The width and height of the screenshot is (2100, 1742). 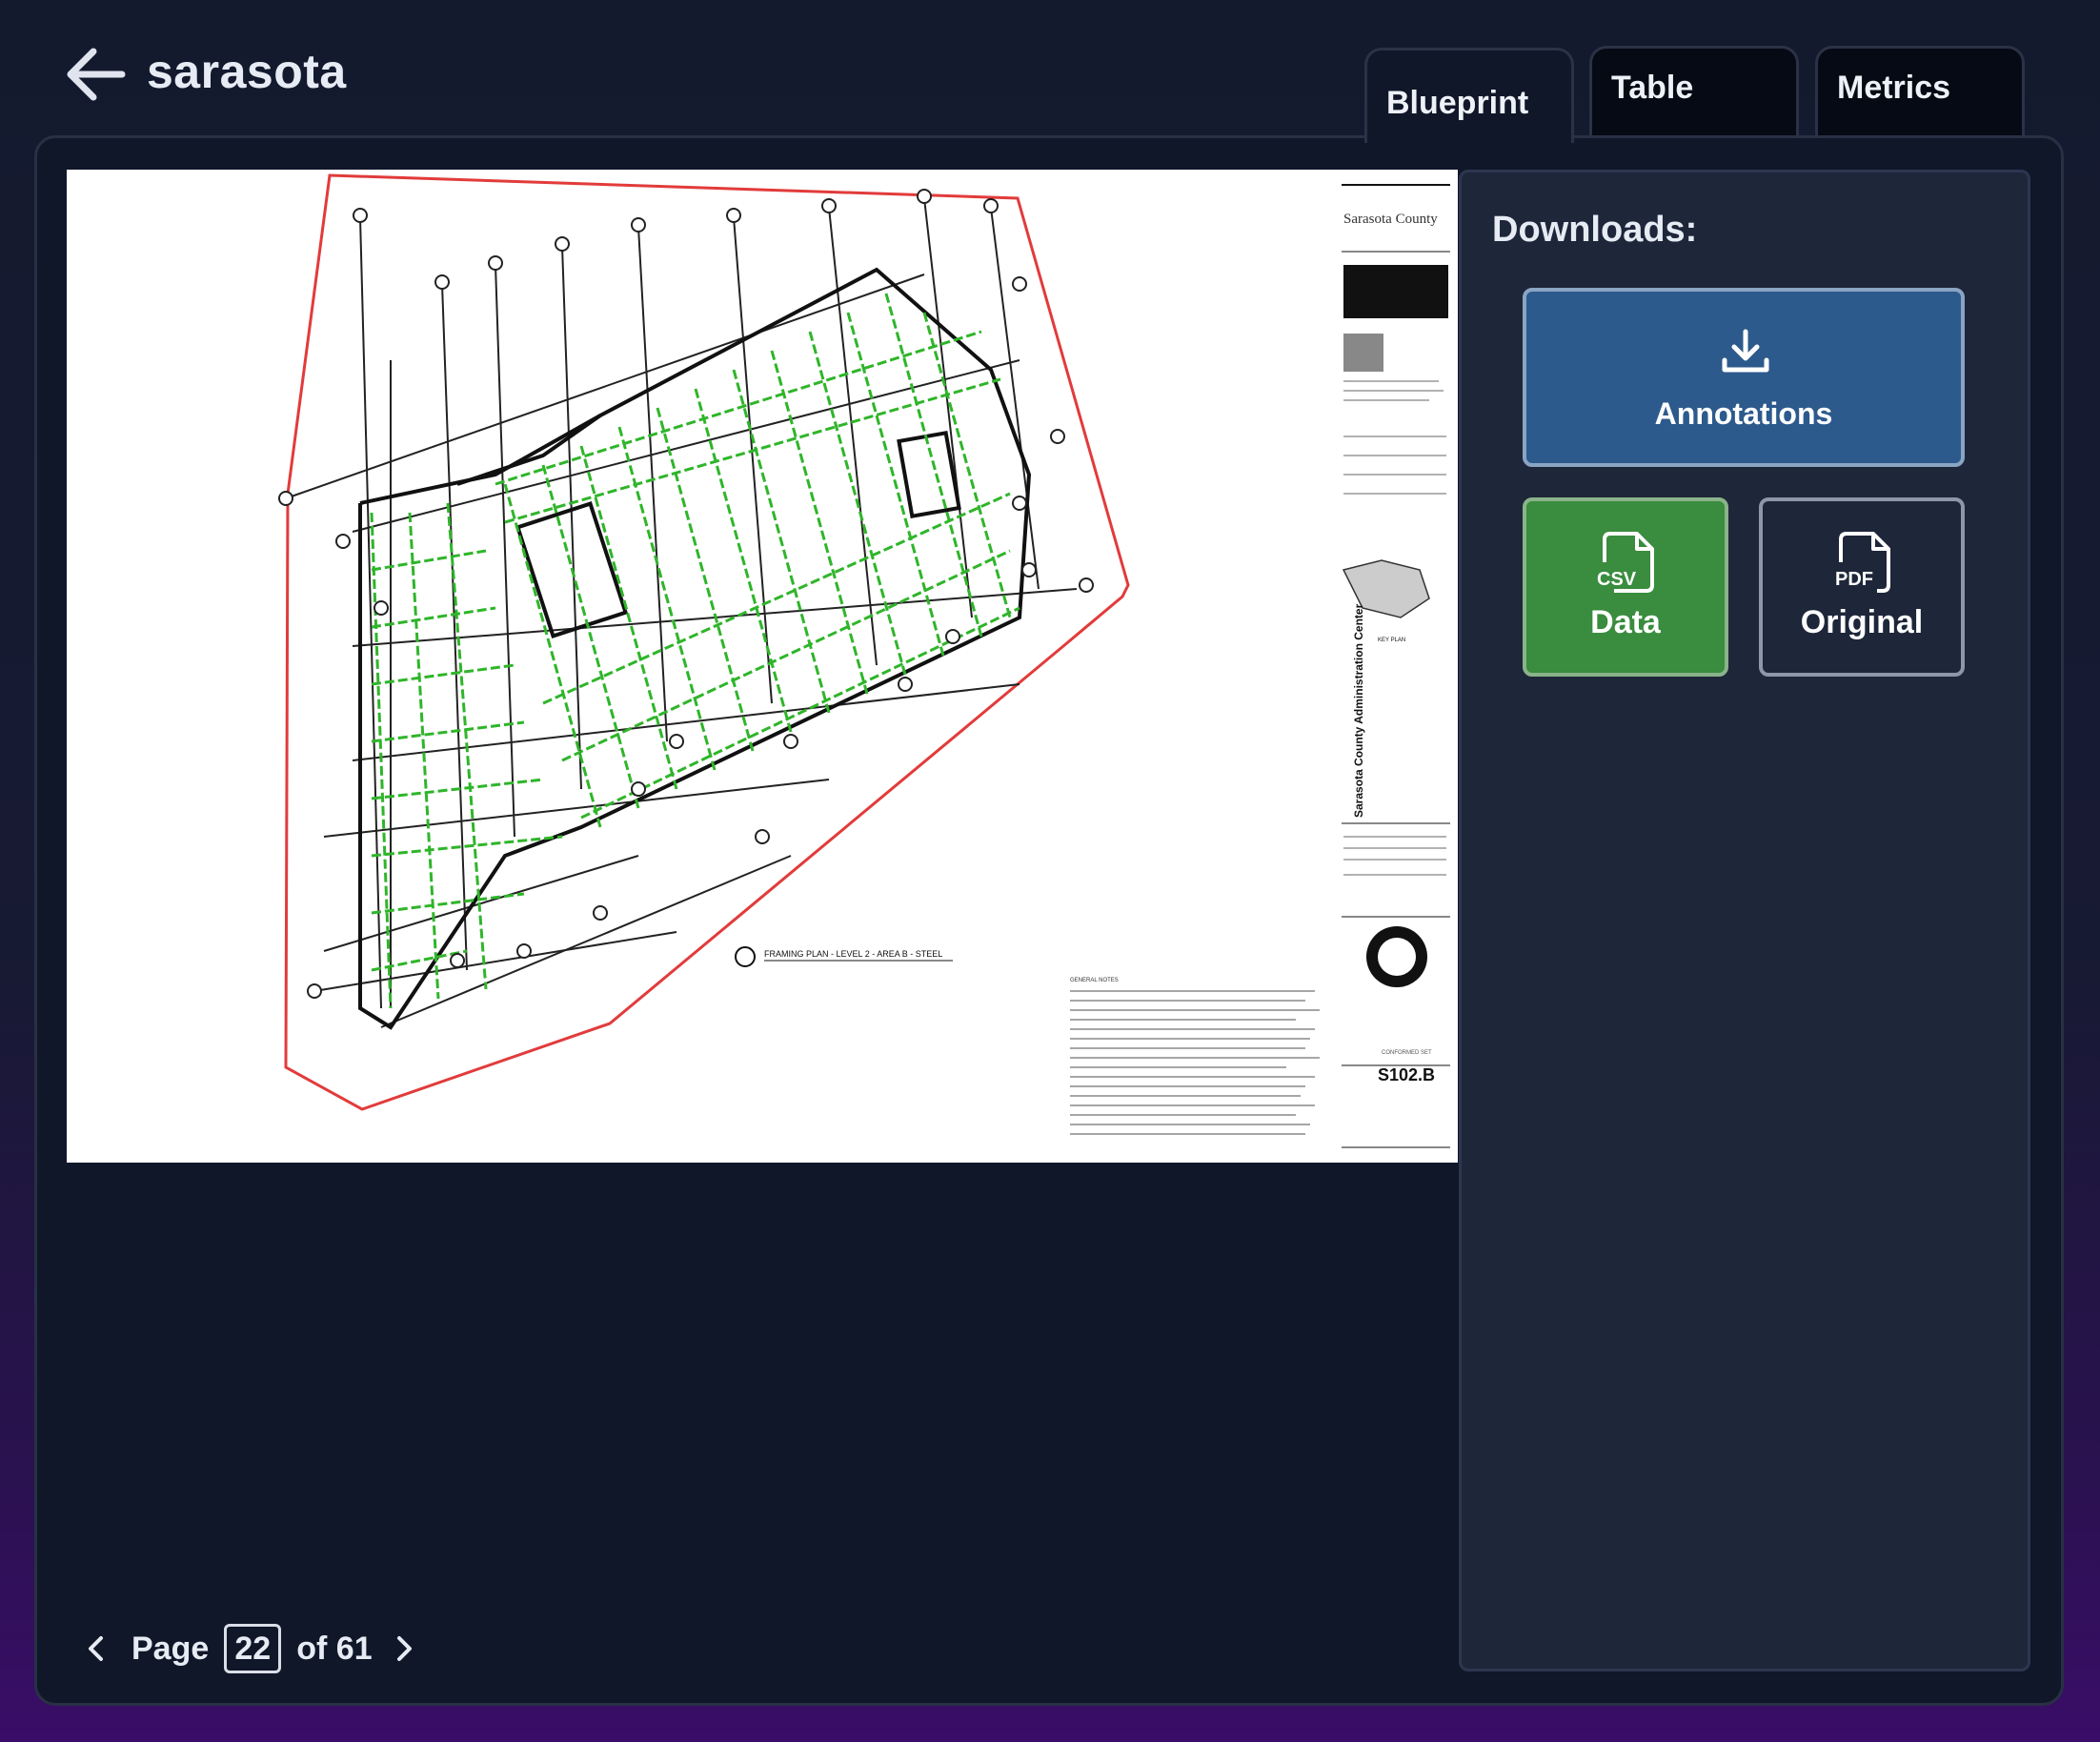 What do you see at coordinates (1469, 96) in the screenshot?
I see `tab-blueprint: Blueprint` at bounding box center [1469, 96].